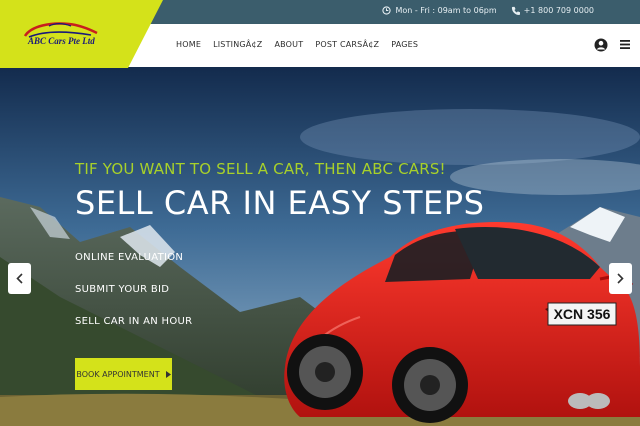 The image size is (640, 426). I want to click on step-submit-bid: SUBMIT YOUR BID, so click(122, 289).